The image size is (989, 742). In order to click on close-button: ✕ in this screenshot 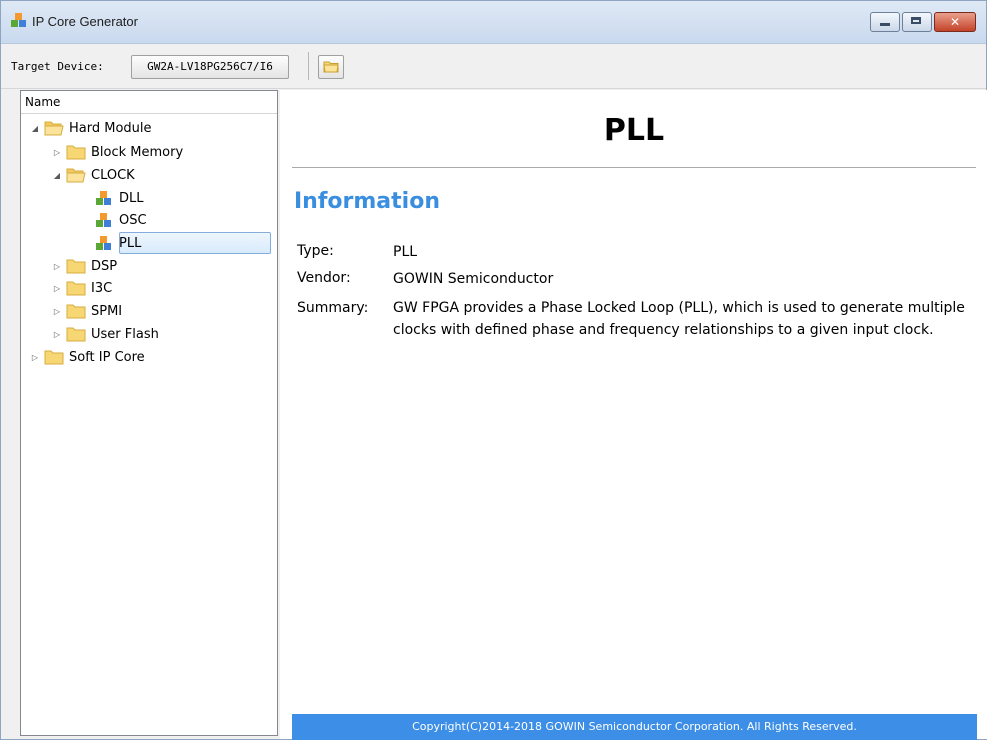, I will do `click(955, 22)`.